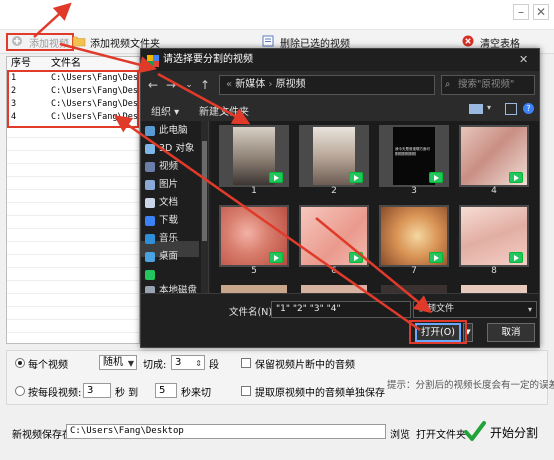  I want to click on segments-unit: 段, so click(214, 365).